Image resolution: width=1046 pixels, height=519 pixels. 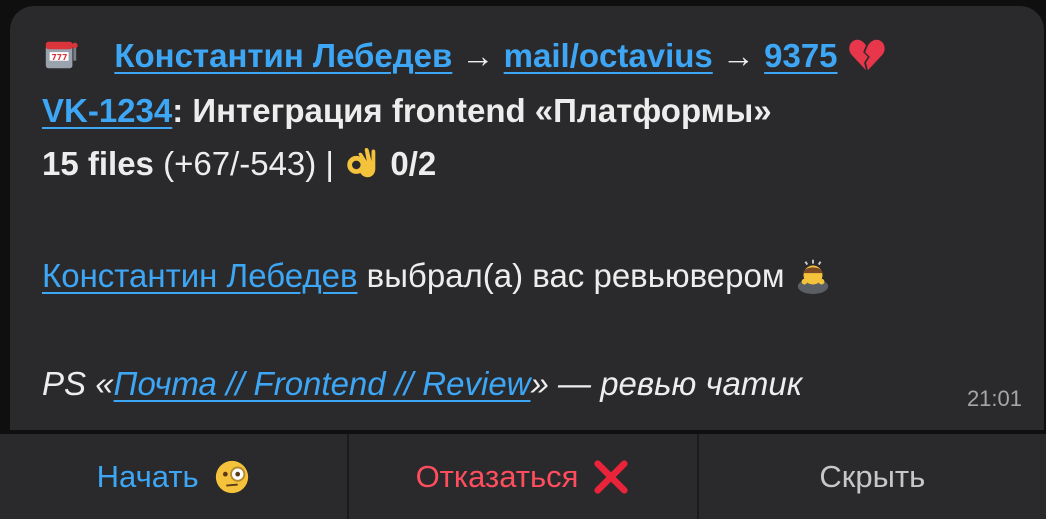 I want to click on reviewer-text: выбрал(а) вас ревьювером, so click(x=575, y=275).